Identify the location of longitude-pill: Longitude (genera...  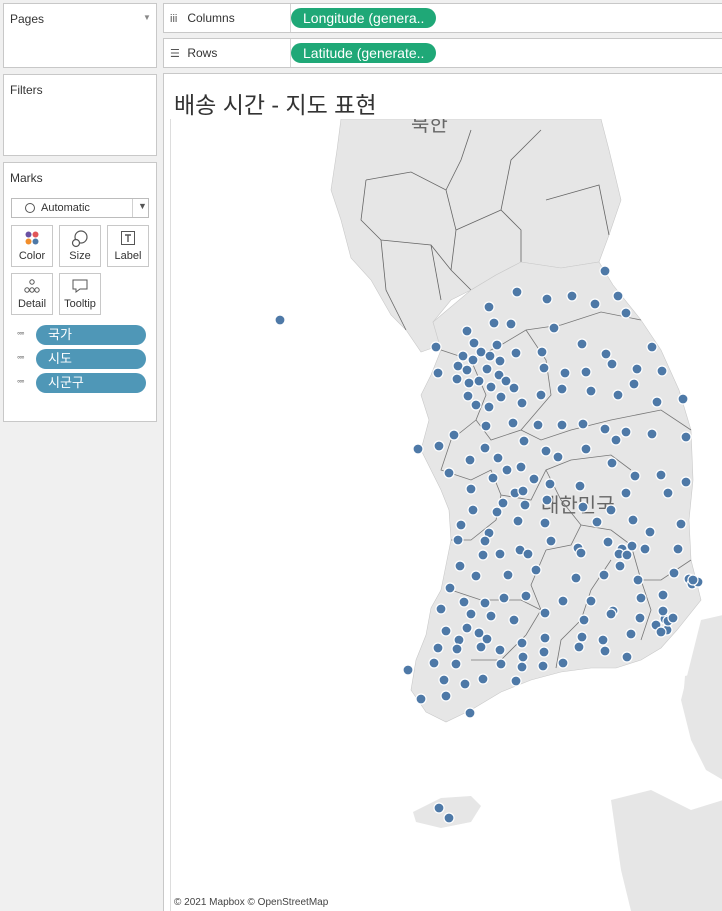
(364, 18).